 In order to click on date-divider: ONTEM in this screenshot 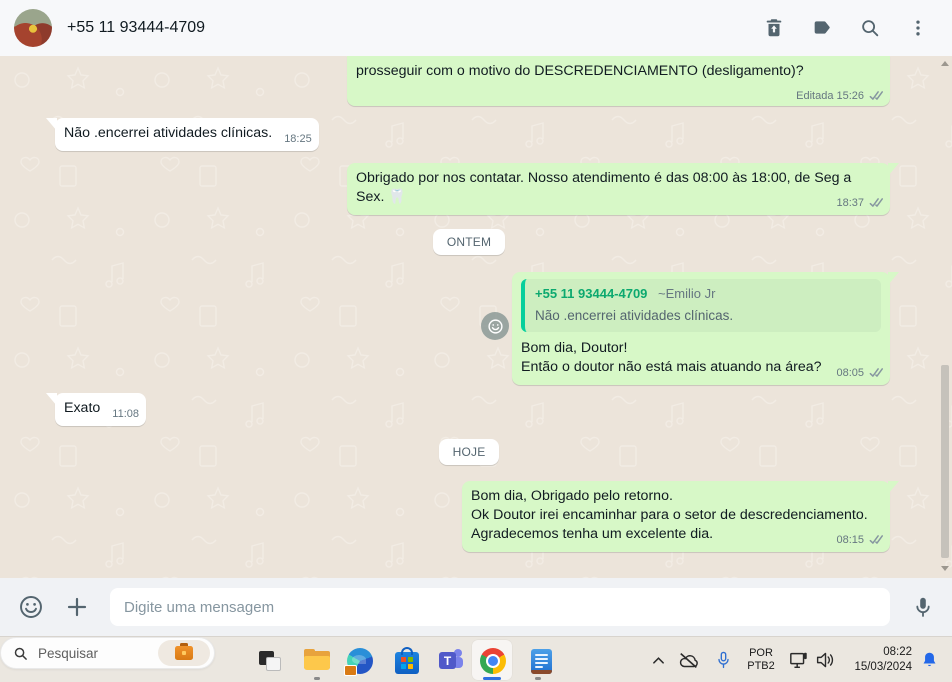, I will do `click(469, 242)`.